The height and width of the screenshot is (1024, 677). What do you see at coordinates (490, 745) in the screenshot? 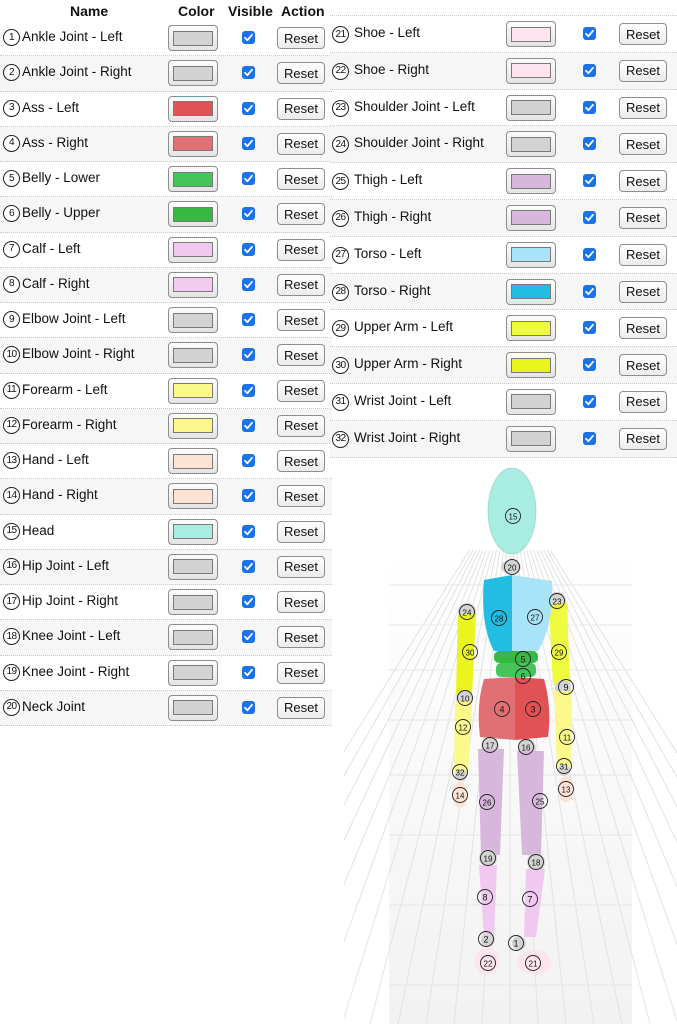
I see `marker-label: 17` at bounding box center [490, 745].